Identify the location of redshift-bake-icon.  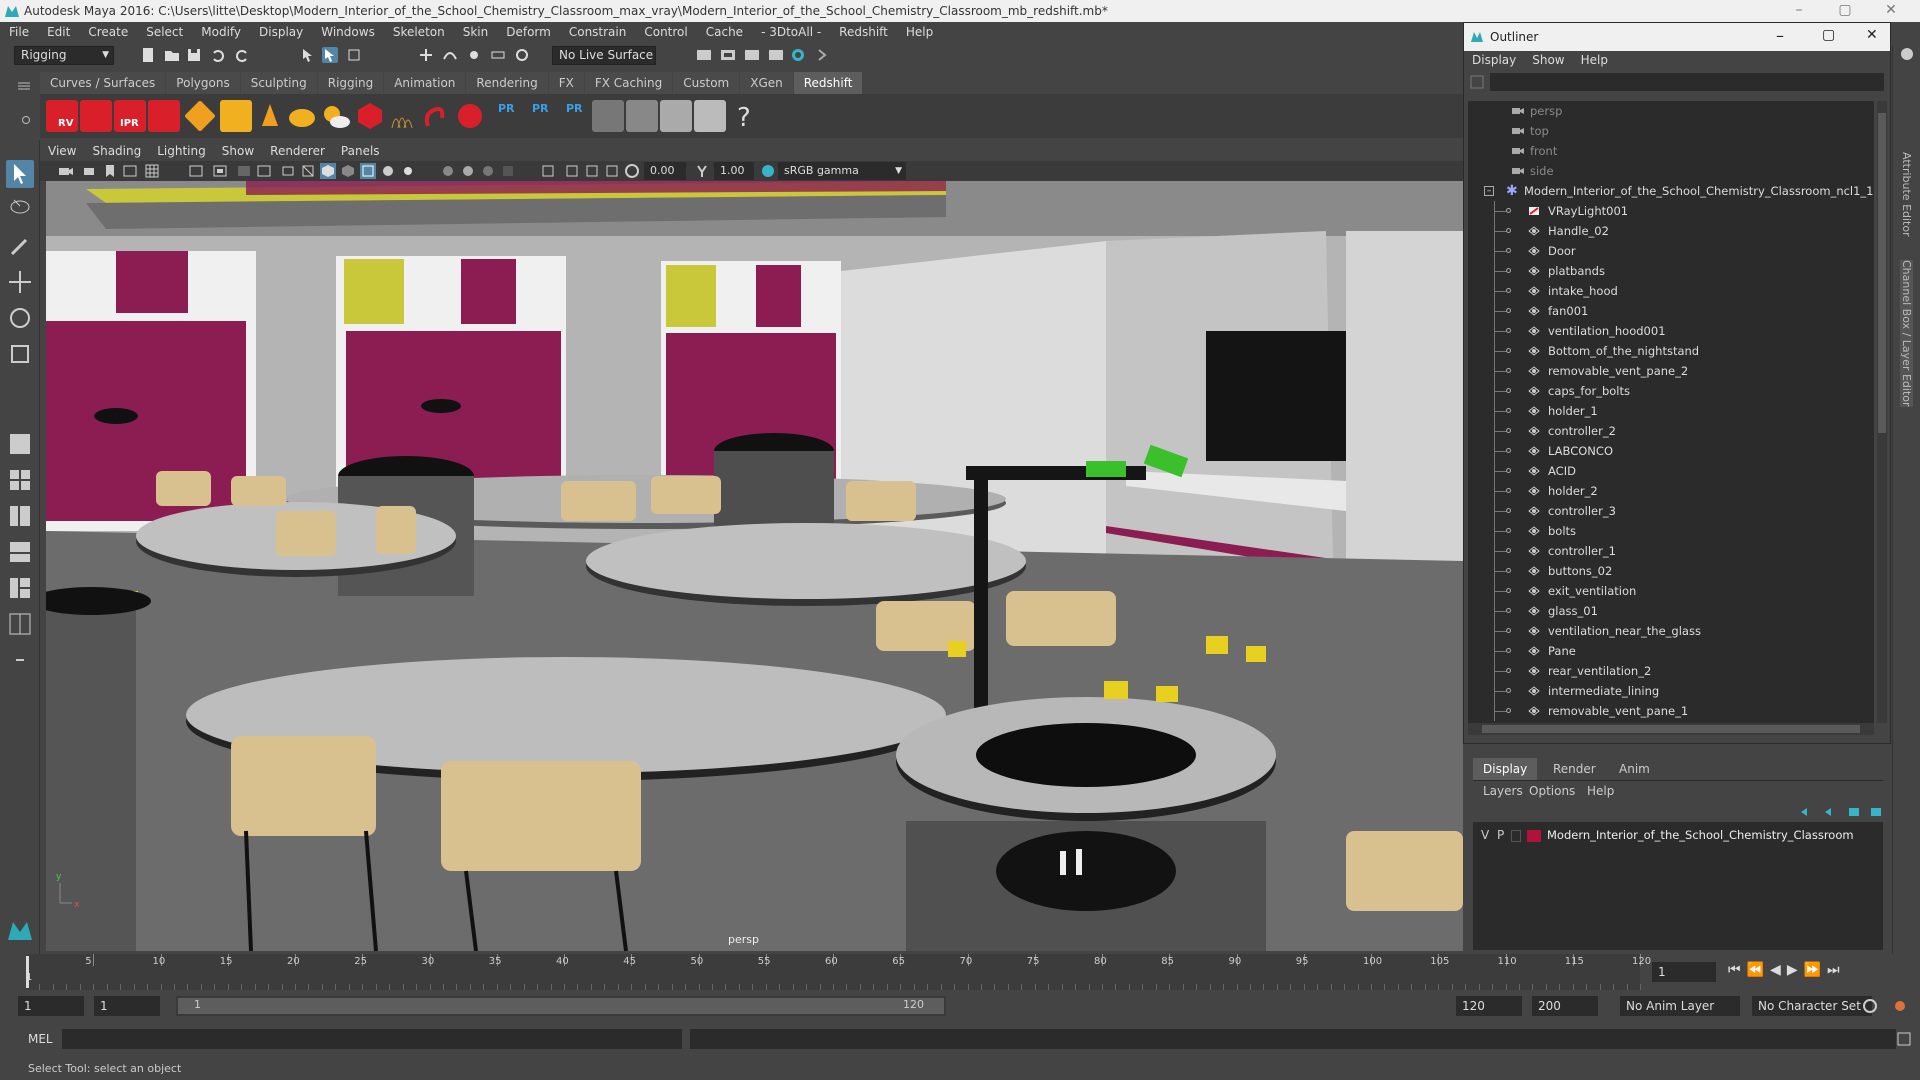
(608, 116).